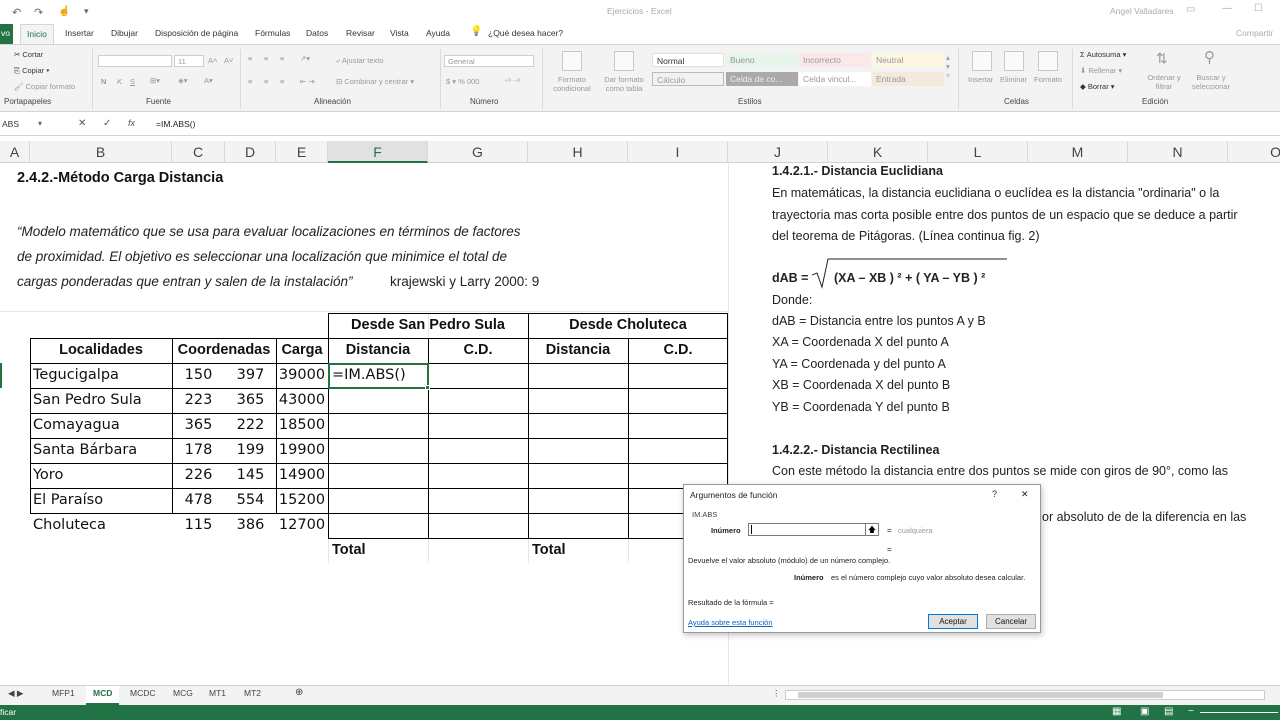 Image resolution: width=1280 pixels, height=720 pixels. Describe the element at coordinates (980, 79) in the screenshot. I see `insert-cells-button: Insertar` at that location.